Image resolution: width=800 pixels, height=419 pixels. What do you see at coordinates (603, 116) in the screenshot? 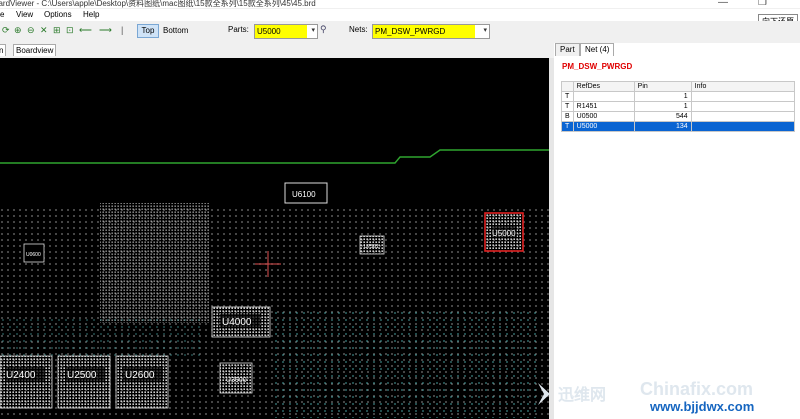
I see `cell-refdes: U0500` at bounding box center [603, 116].